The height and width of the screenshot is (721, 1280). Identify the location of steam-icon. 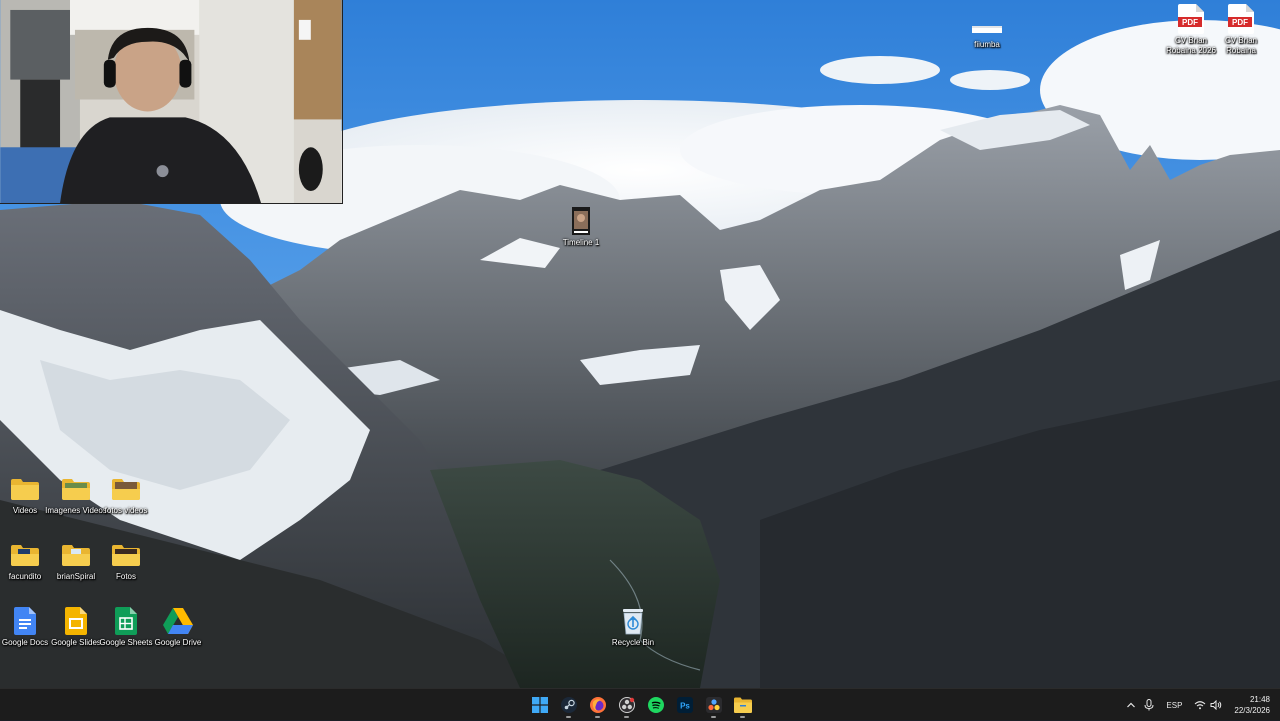
(568, 705).